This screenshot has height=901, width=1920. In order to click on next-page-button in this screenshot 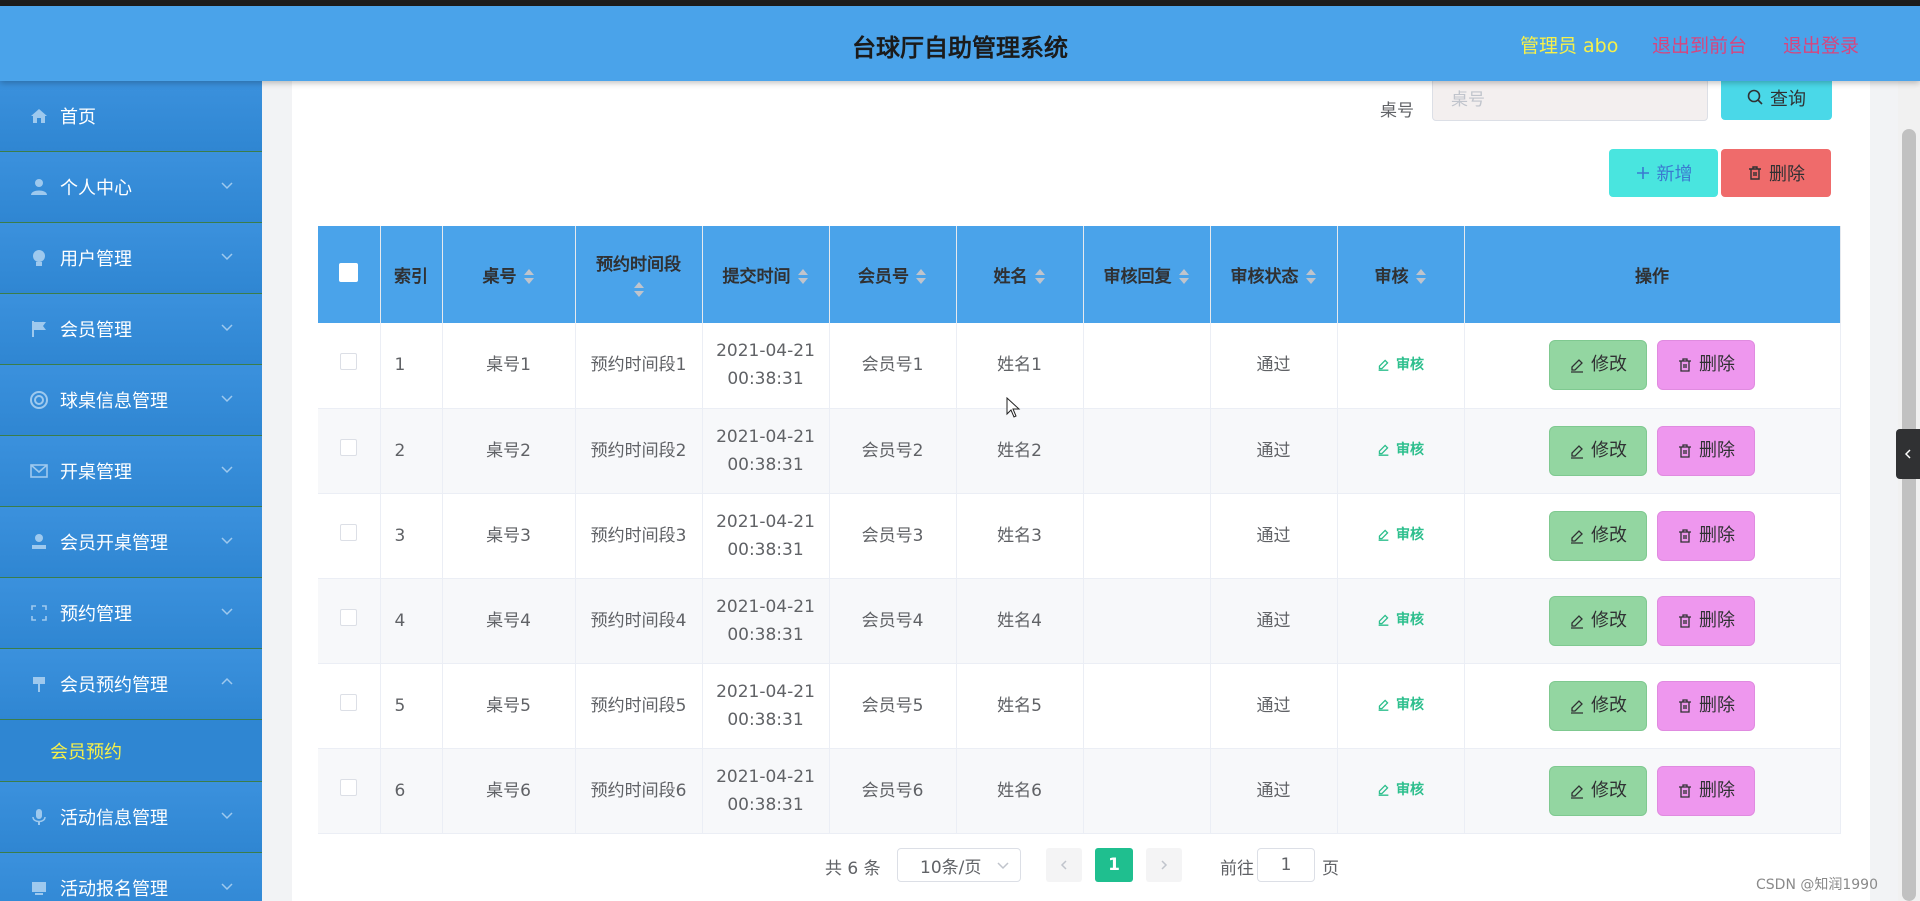, I will do `click(1164, 865)`.